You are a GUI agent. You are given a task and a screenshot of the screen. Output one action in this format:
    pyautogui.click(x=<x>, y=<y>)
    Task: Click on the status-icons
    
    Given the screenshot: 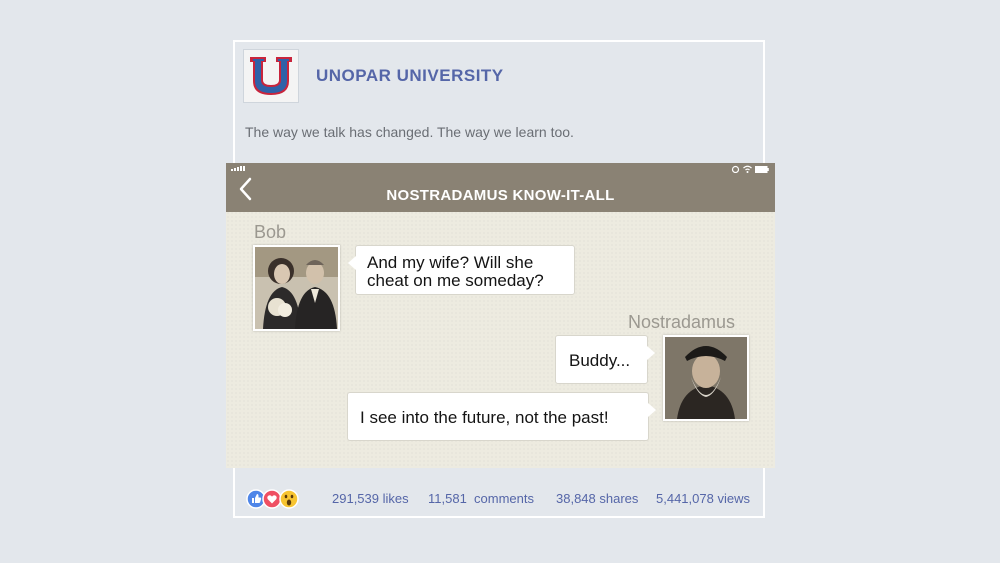 What is the action you would take?
    pyautogui.click(x=750, y=169)
    